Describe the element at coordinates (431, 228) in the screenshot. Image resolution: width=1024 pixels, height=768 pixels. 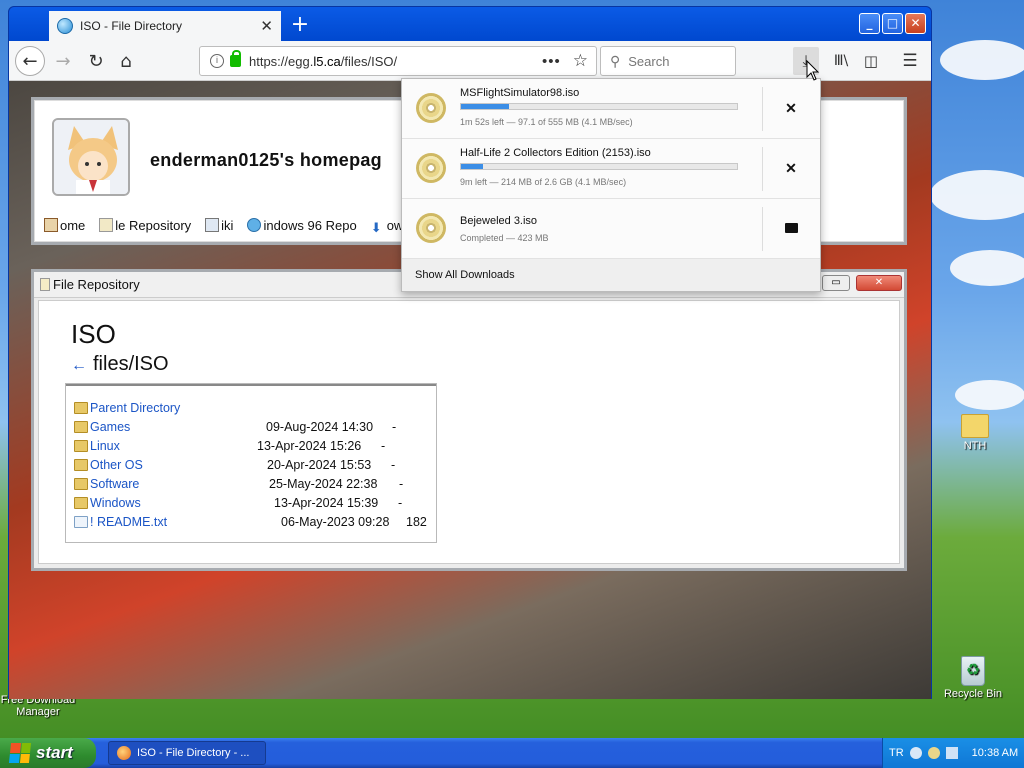
I see `disc-icon` at that location.